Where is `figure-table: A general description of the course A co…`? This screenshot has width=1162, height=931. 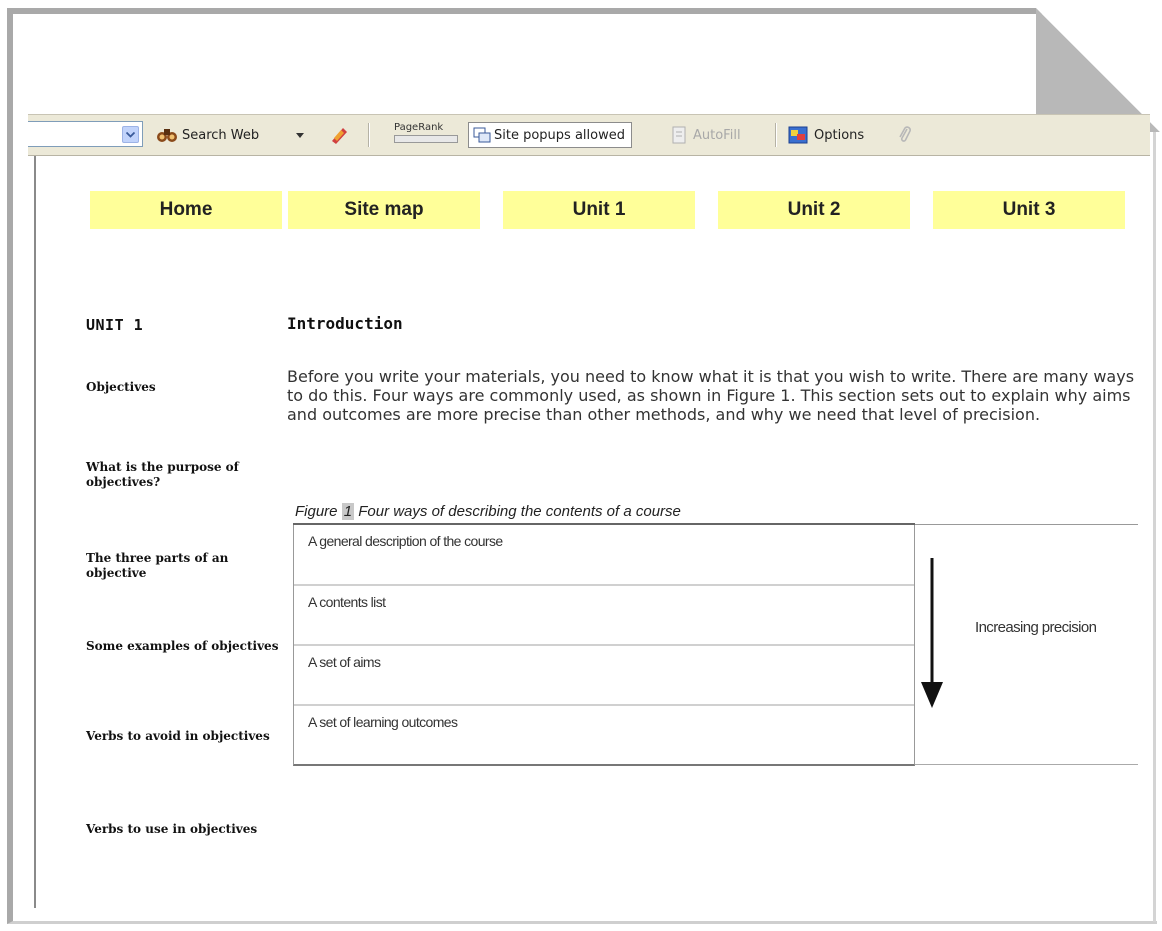
figure-table: A general description of the course A co… is located at coordinates (604, 645).